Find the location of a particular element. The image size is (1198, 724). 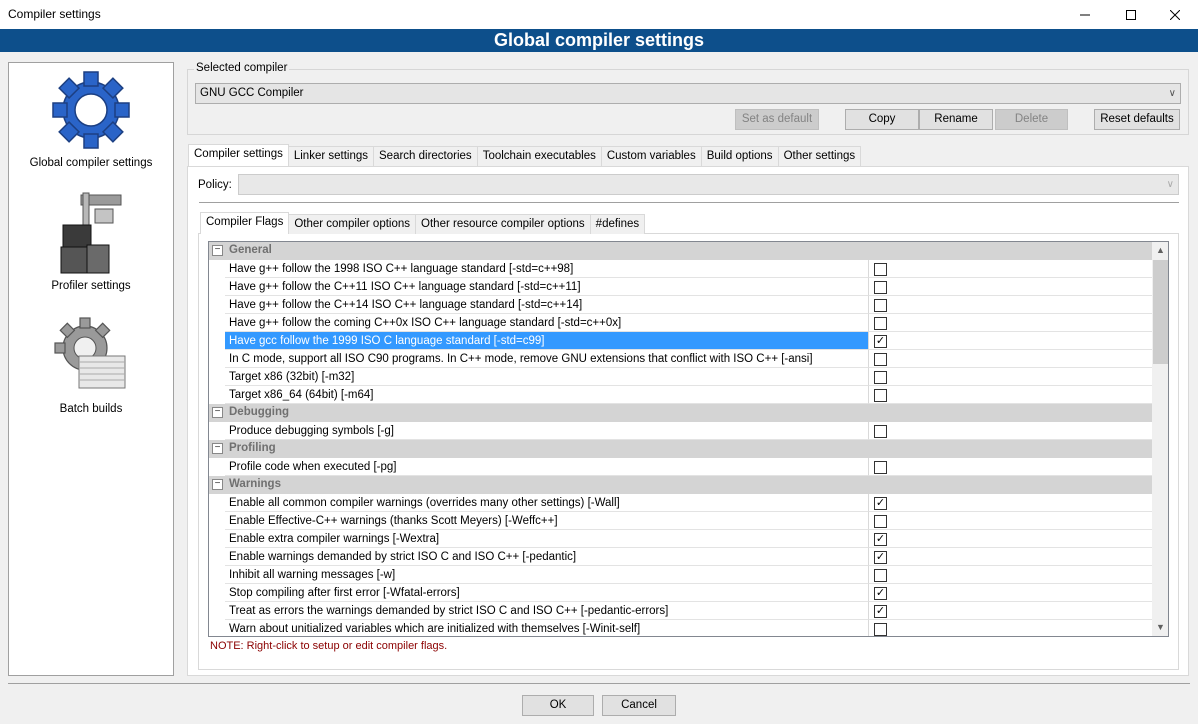

flag-row: Target x86_64 (64bit) [-m64] is located at coordinates (680, 395).